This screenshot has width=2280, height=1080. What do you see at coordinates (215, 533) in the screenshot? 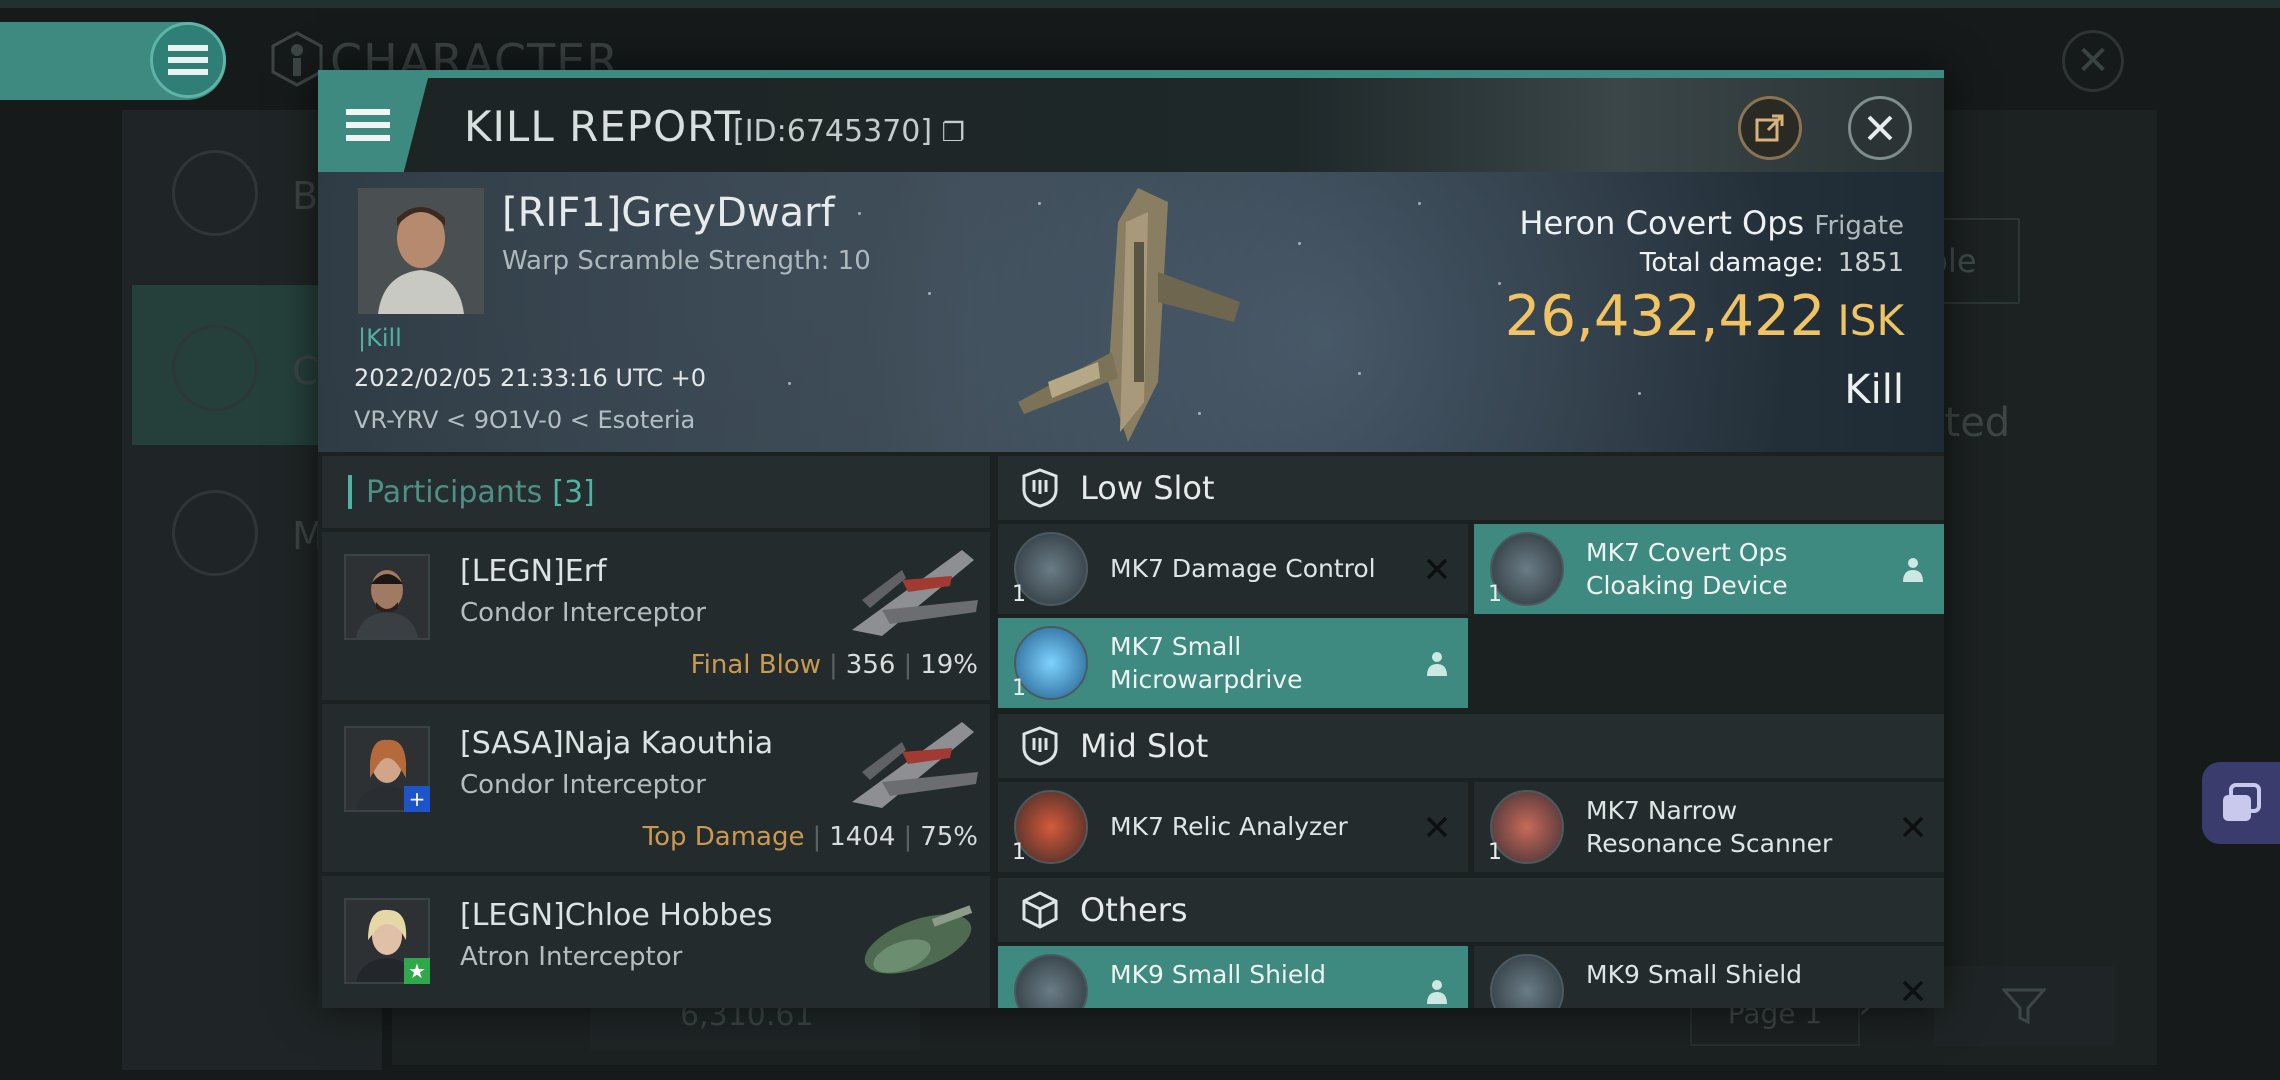
I see `star-icon` at bounding box center [215, 533].